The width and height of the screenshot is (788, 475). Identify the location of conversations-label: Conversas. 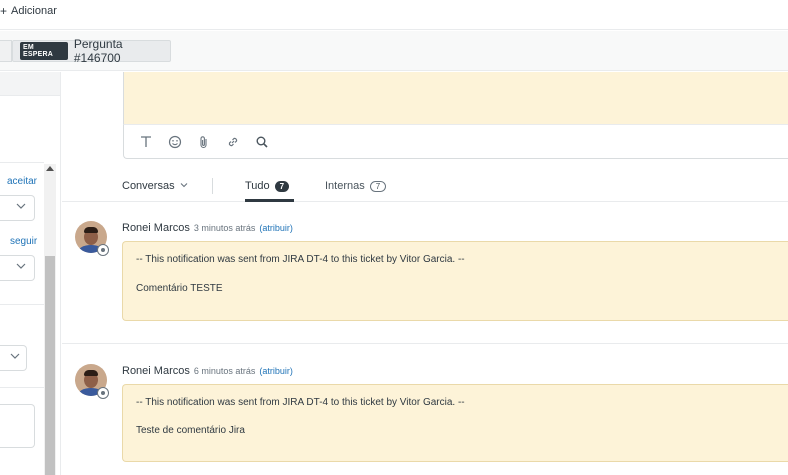
(148, 186).